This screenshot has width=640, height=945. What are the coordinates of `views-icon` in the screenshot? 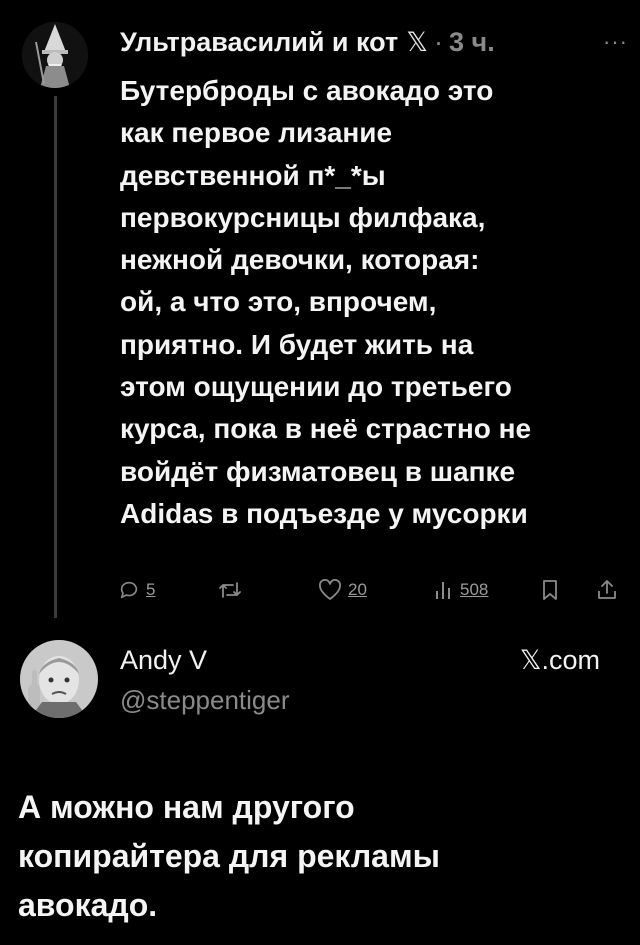 It's located at (443, 590).